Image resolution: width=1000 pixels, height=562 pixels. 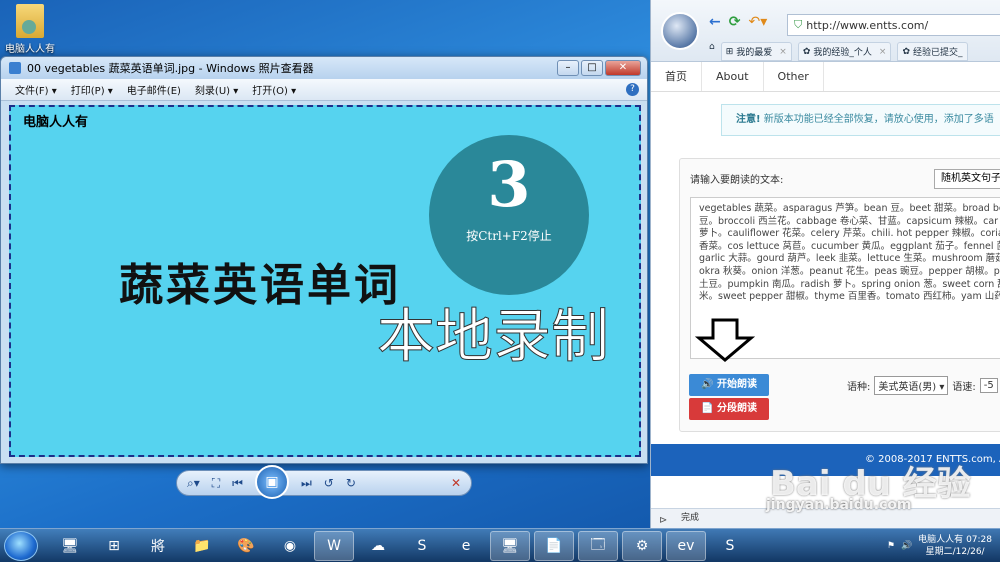 I want to click on countdown-number: 3, so click(x=509, y=184).